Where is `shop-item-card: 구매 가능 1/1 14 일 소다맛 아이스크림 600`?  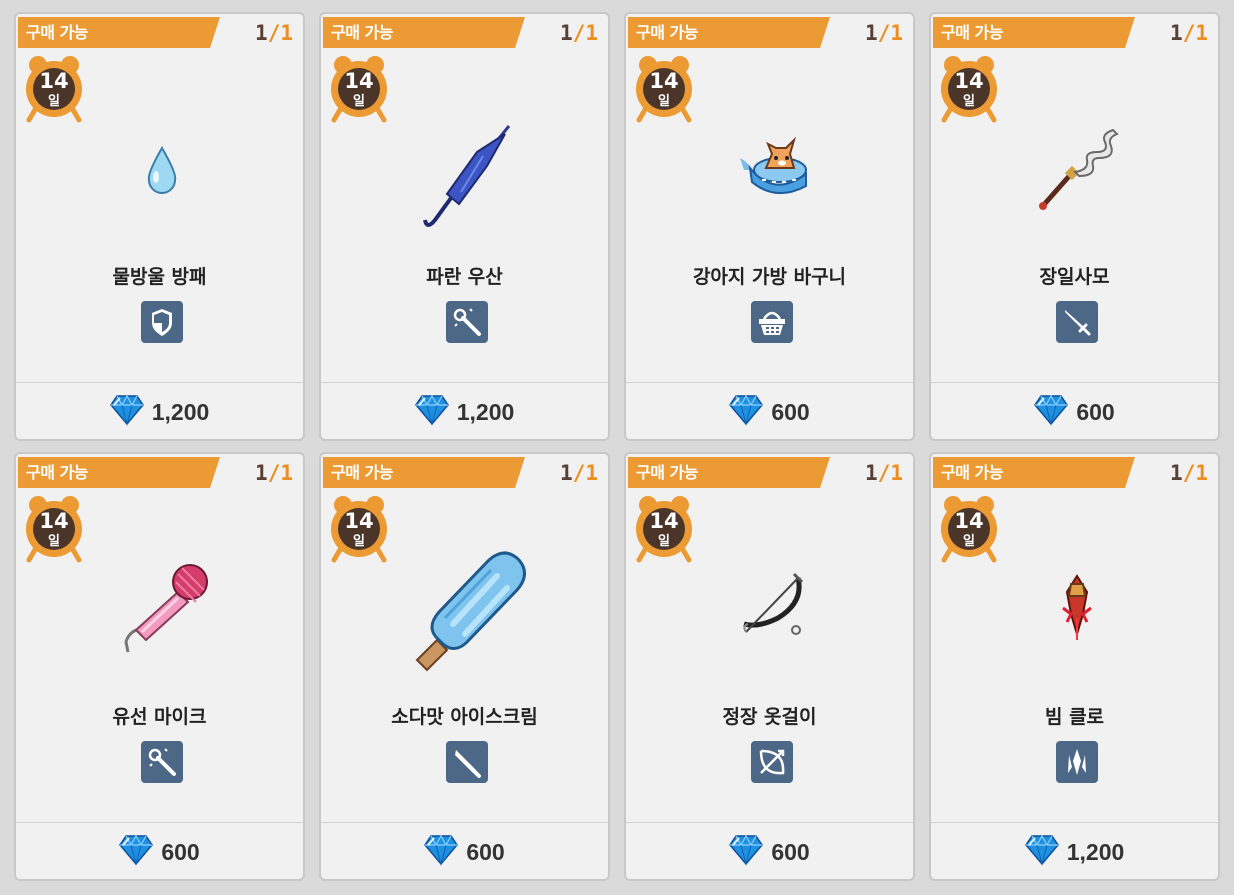 shop-item-card: 구매 가능 1/1 14 일 소다맛 아이스크림 600 is located at coordinates (464, 666).